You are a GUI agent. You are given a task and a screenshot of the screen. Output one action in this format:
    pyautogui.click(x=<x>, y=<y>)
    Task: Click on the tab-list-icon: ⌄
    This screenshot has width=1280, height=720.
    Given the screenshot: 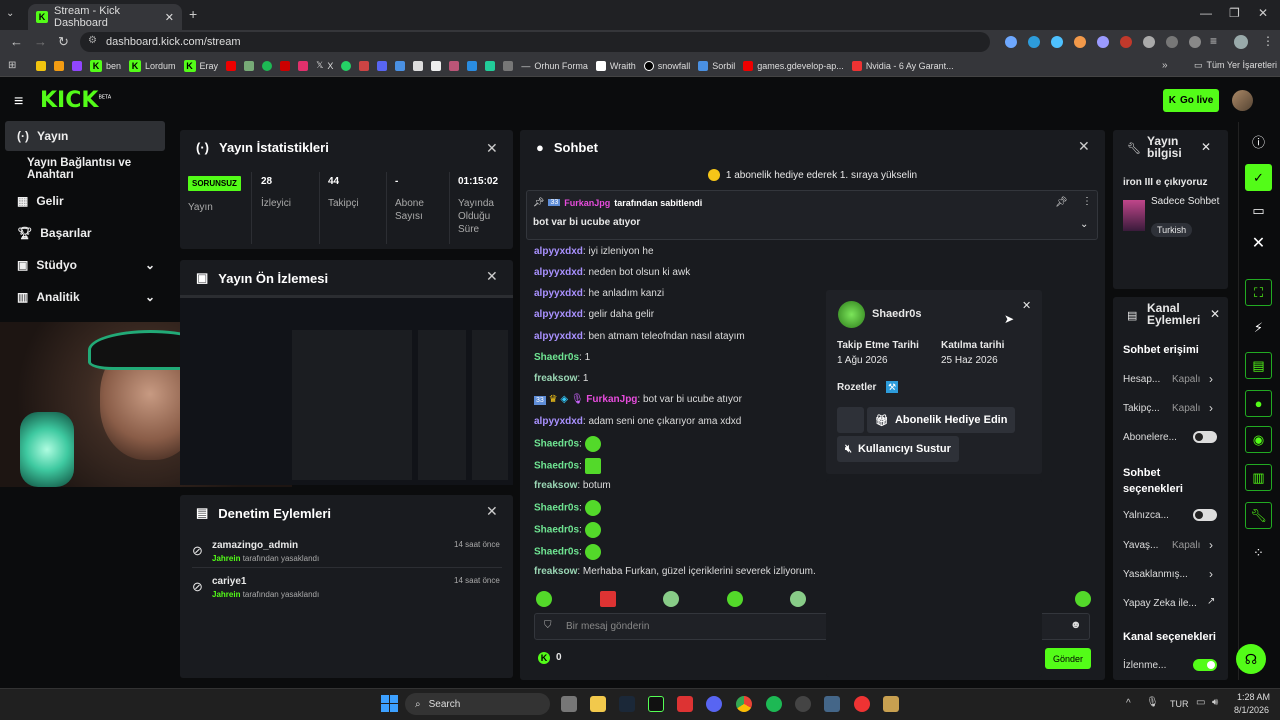 What is the action you would take?
    pyautogui.click(x=10, y=13)
    